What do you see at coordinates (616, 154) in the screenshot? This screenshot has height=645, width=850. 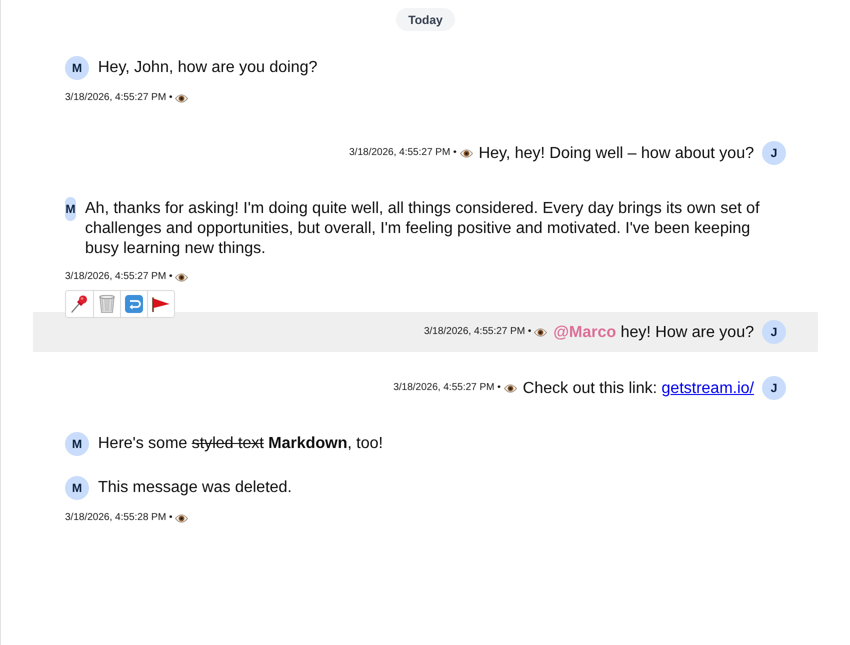 I see `message-text: Hey, hey! Doing well – how about you?` at bounding box center [616, 154].